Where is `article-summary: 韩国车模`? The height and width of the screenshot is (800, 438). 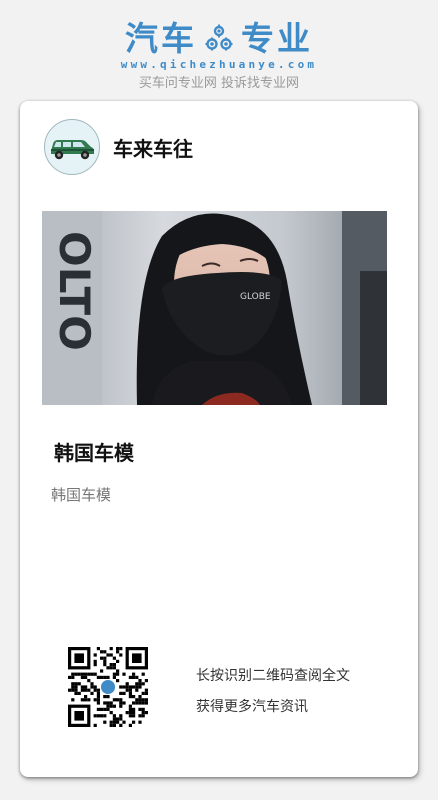 article-summary: 韩国车模 is located at coordinates (81, 495).